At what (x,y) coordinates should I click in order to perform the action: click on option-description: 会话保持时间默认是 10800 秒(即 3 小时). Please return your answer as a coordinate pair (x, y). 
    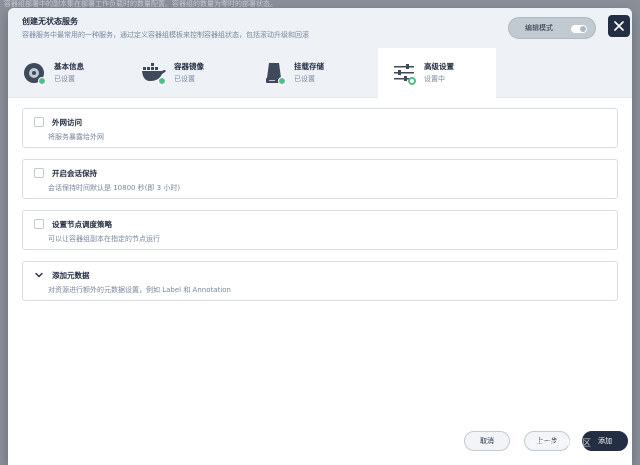
    Looking at the image, I should click on (114, 188).